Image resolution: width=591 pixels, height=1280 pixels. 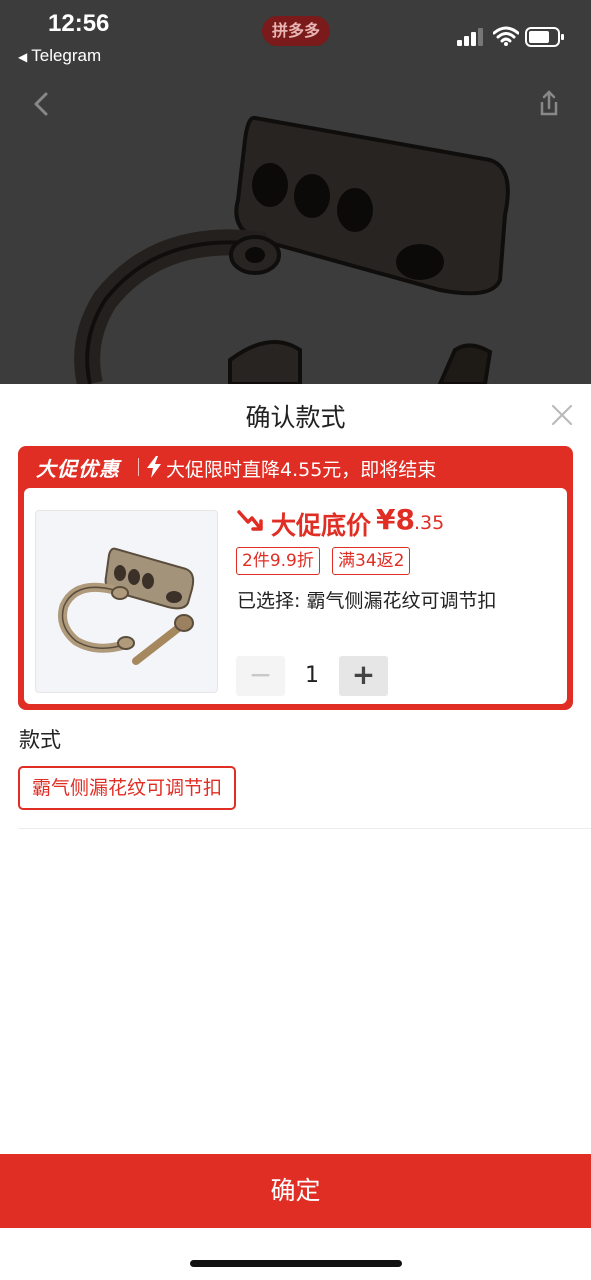 I want to click on price-label: 大促底价, so click(x=321, y=525).